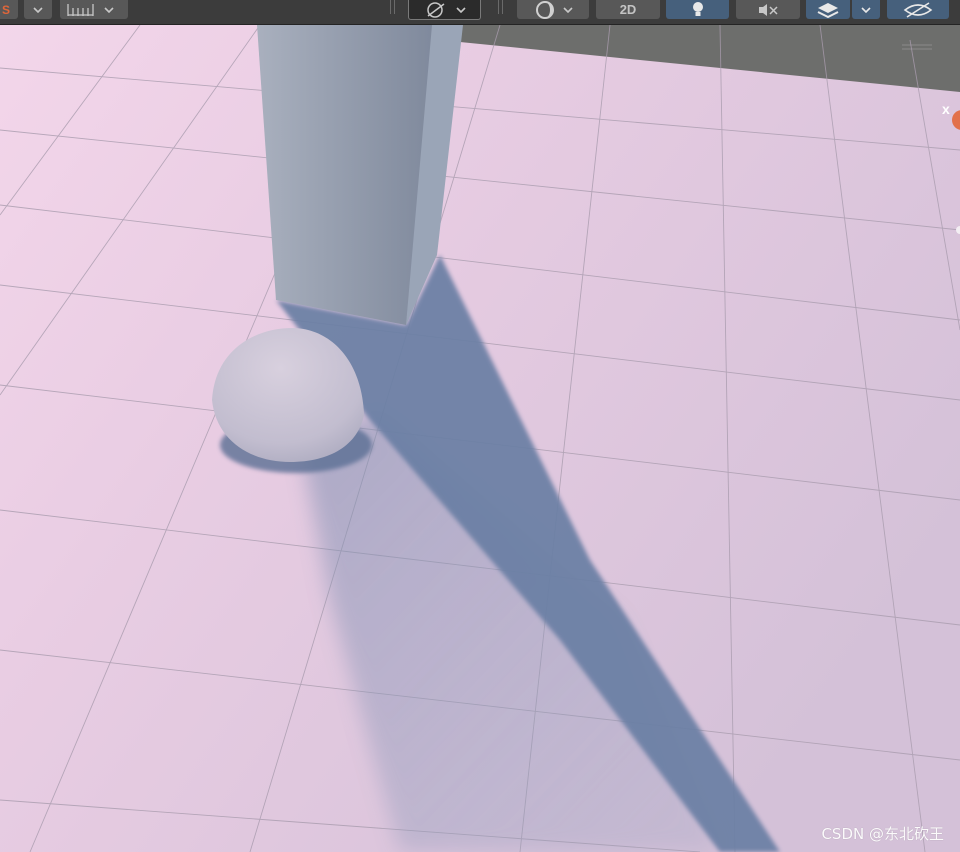 Image resolution: width=960 pixels, height=852 pixels. What do you see at coordinates (946, 109) in the screenshot?
I see `gizmo-axis-x-label: x` at bounding box center [946, 109].